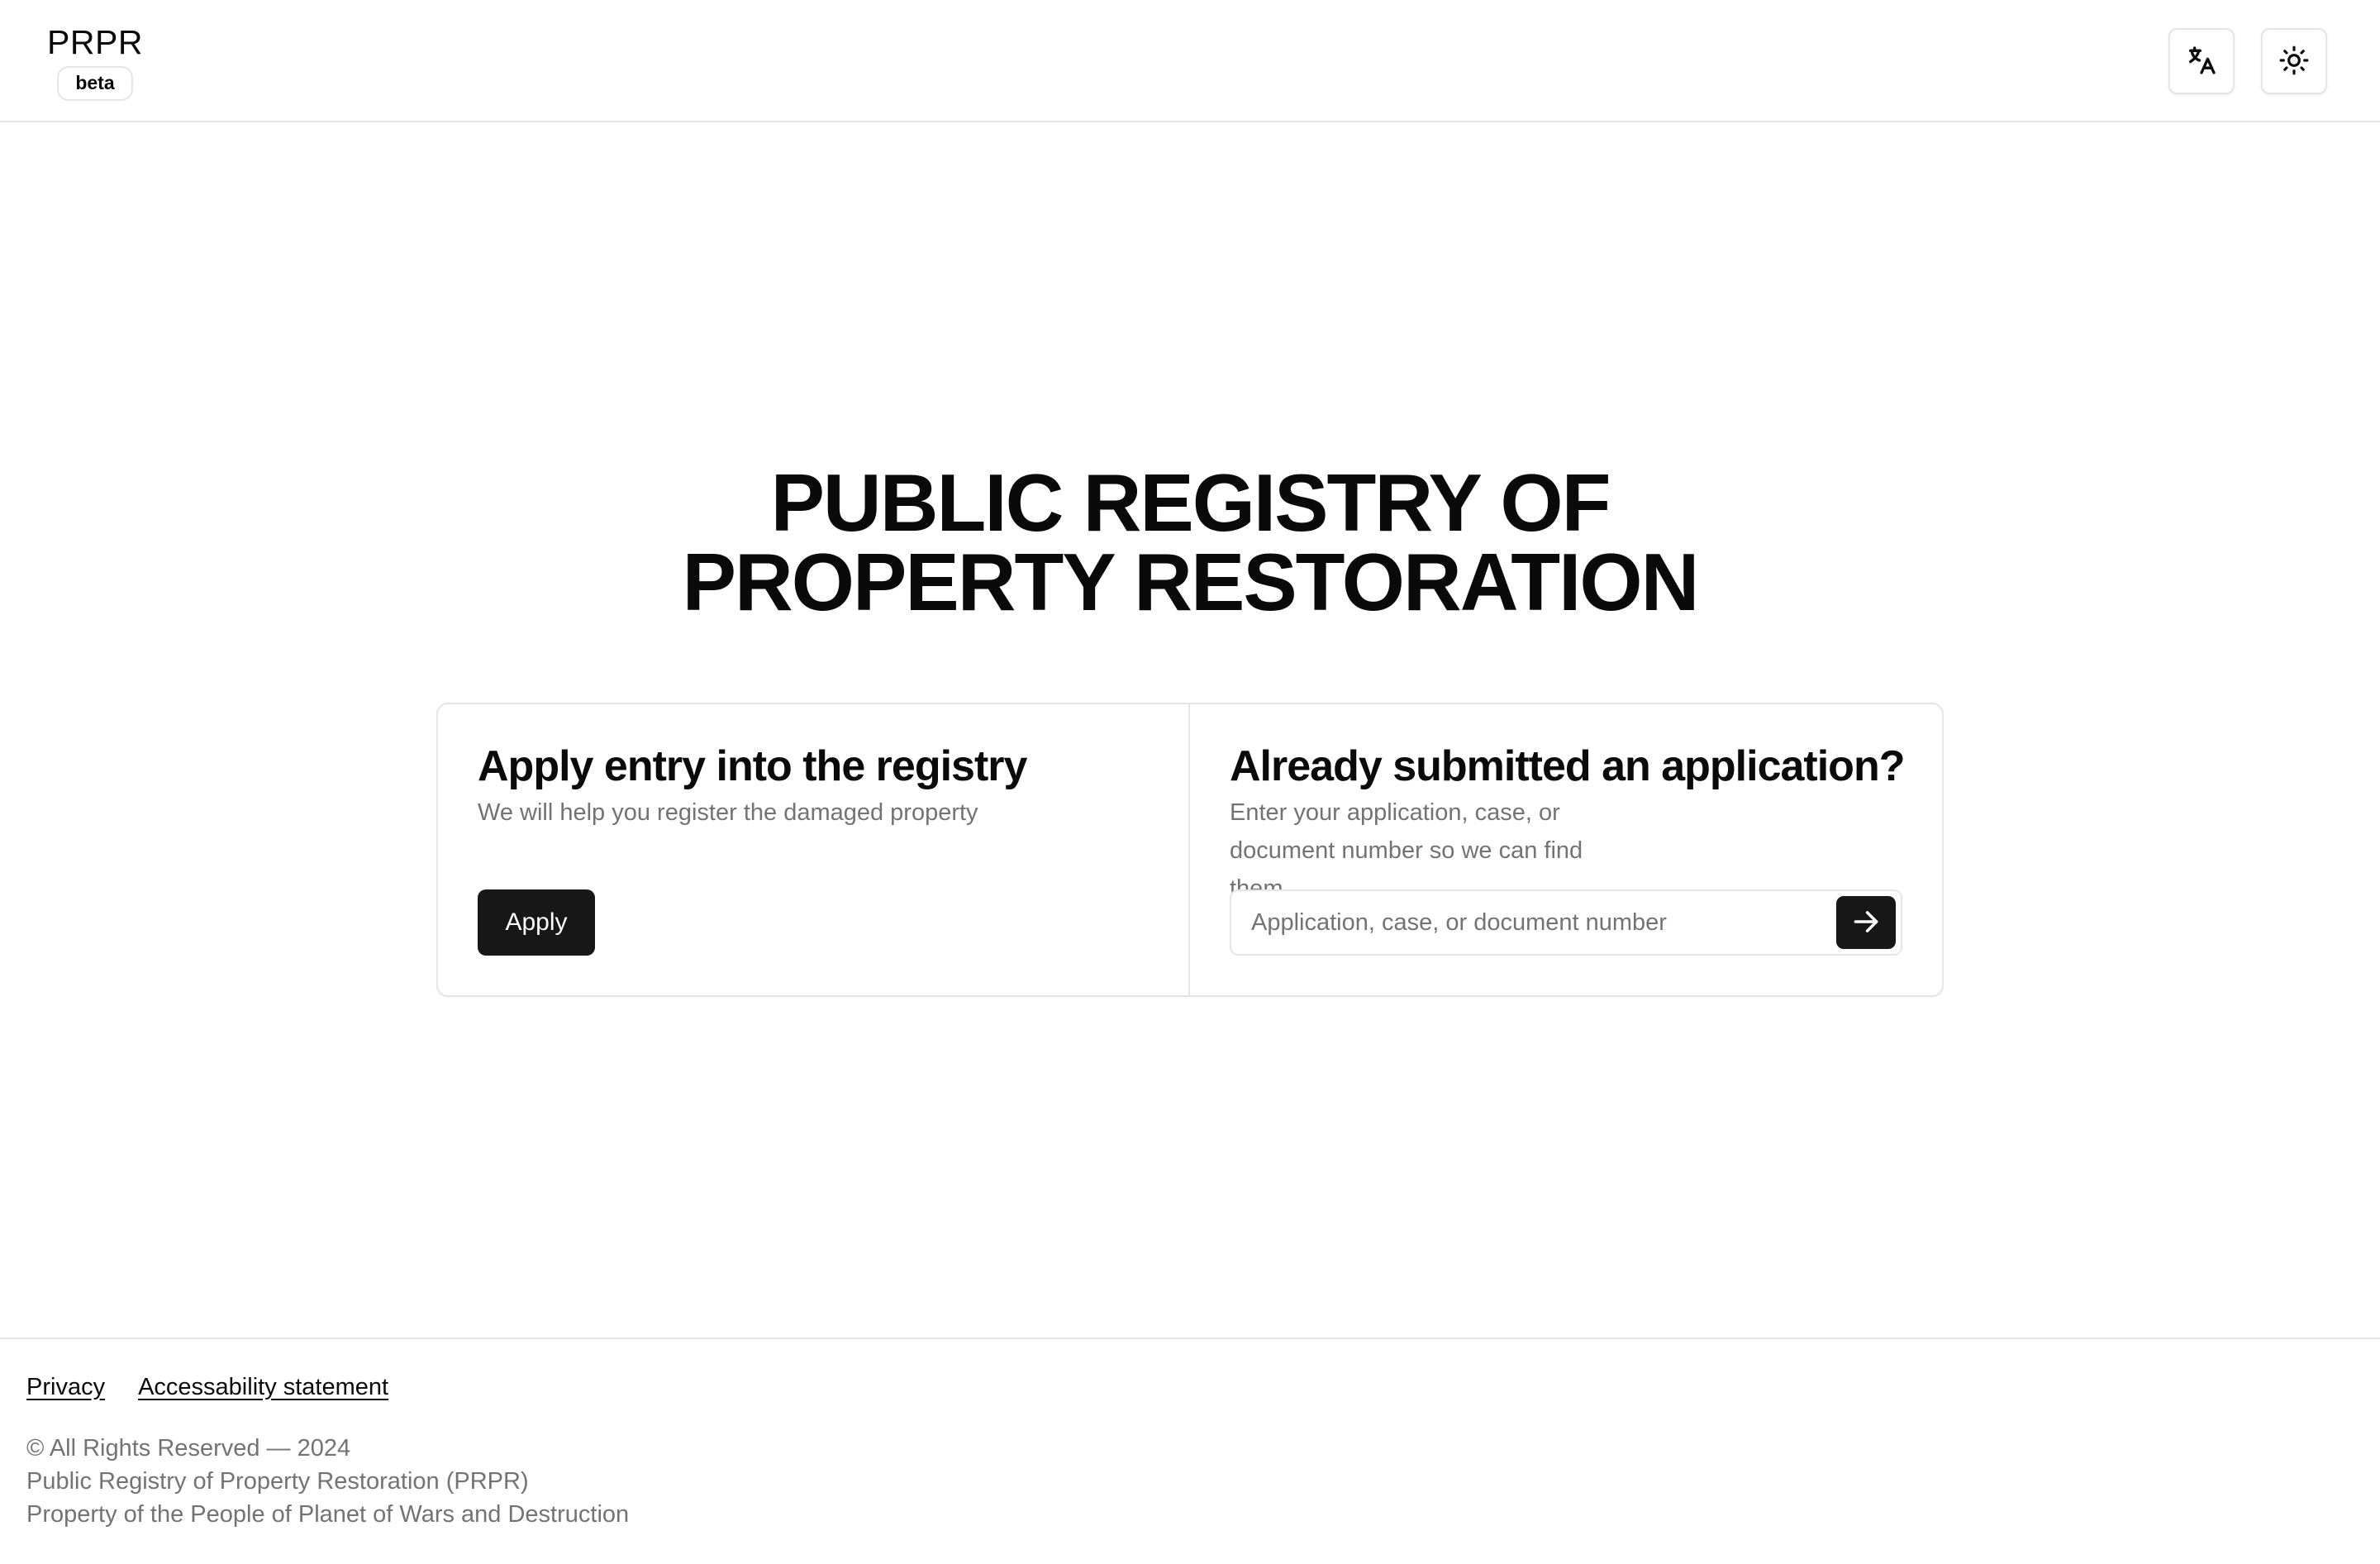 The width and height of the screenshot is (2380, 1564). I want to click on lookup-search-field, so click(1566, 923).